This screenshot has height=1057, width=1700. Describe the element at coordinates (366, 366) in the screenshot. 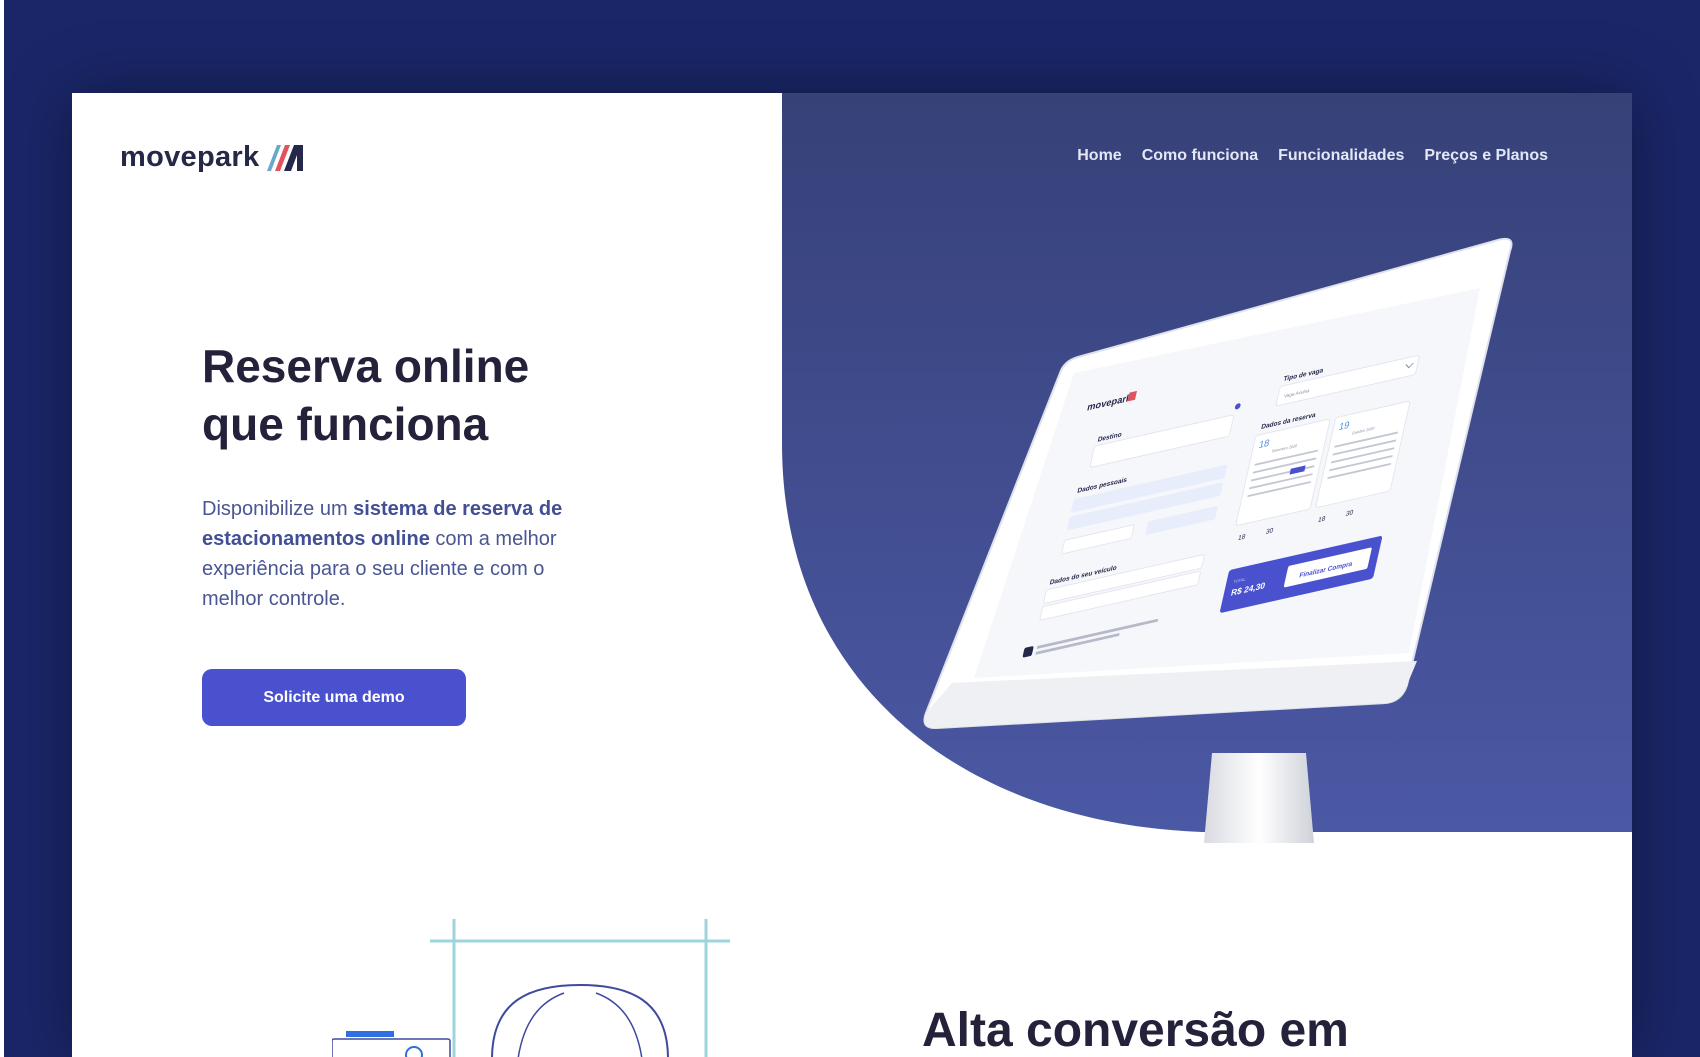

I see `hero-headline-line1: Reserva online` at that location.